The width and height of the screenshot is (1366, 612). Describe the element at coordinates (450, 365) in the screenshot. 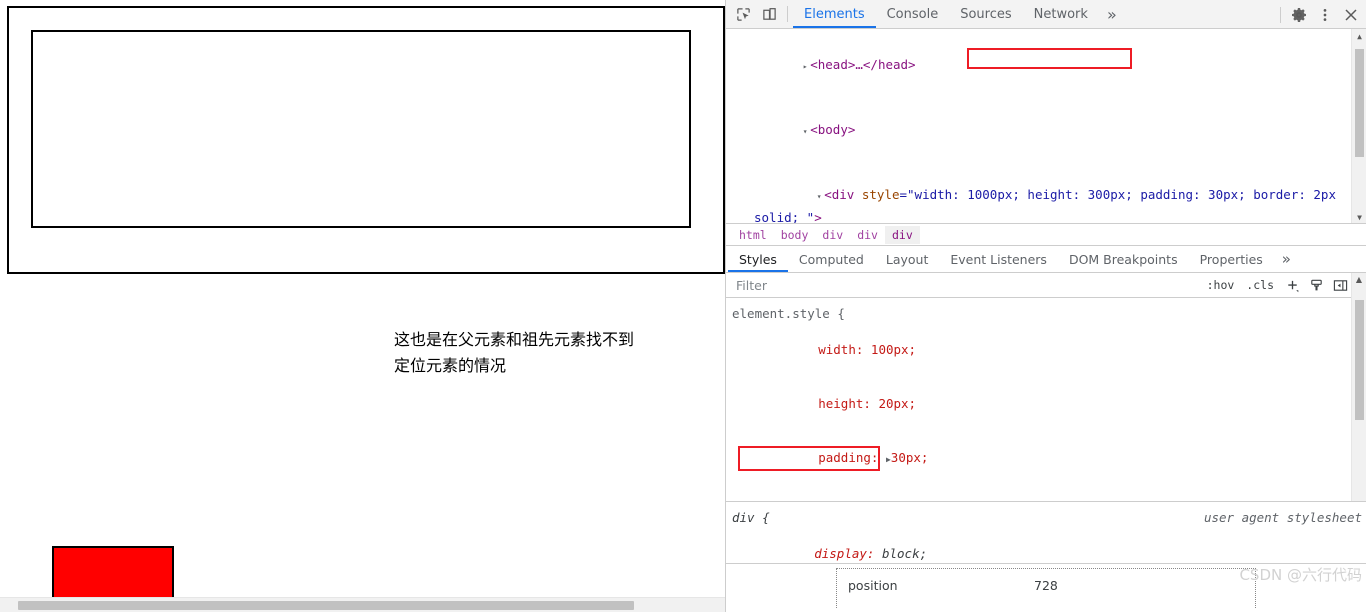

I see `page-annotation-line-2: 定位元素的情况` at that location.